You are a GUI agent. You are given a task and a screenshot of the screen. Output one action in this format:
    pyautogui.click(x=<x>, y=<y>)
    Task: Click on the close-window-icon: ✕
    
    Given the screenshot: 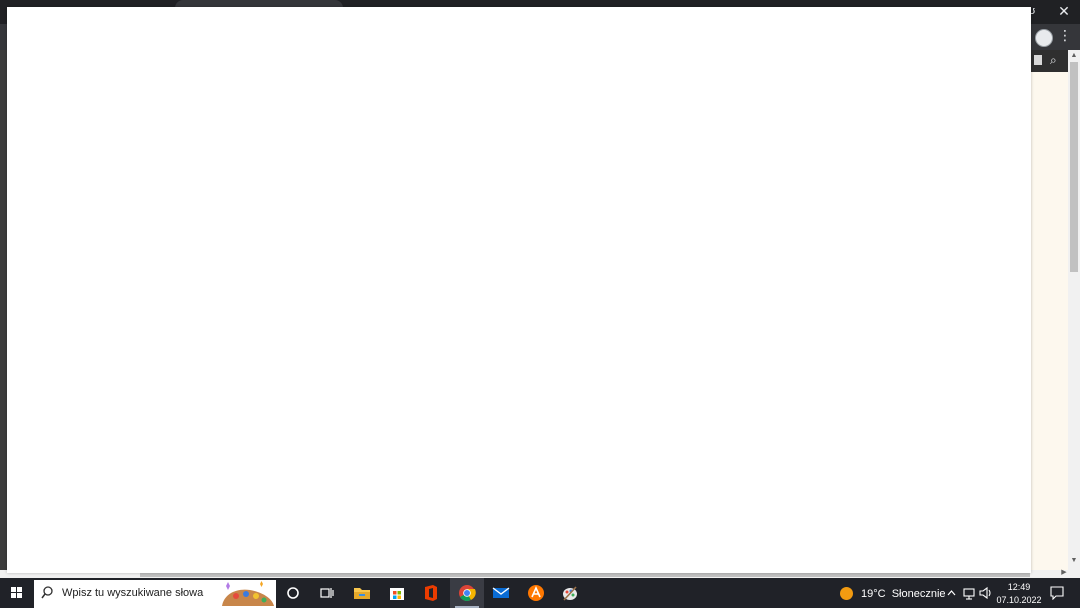 What is the action you would take?
    pyautogui.click(x=1064, y=11)
    